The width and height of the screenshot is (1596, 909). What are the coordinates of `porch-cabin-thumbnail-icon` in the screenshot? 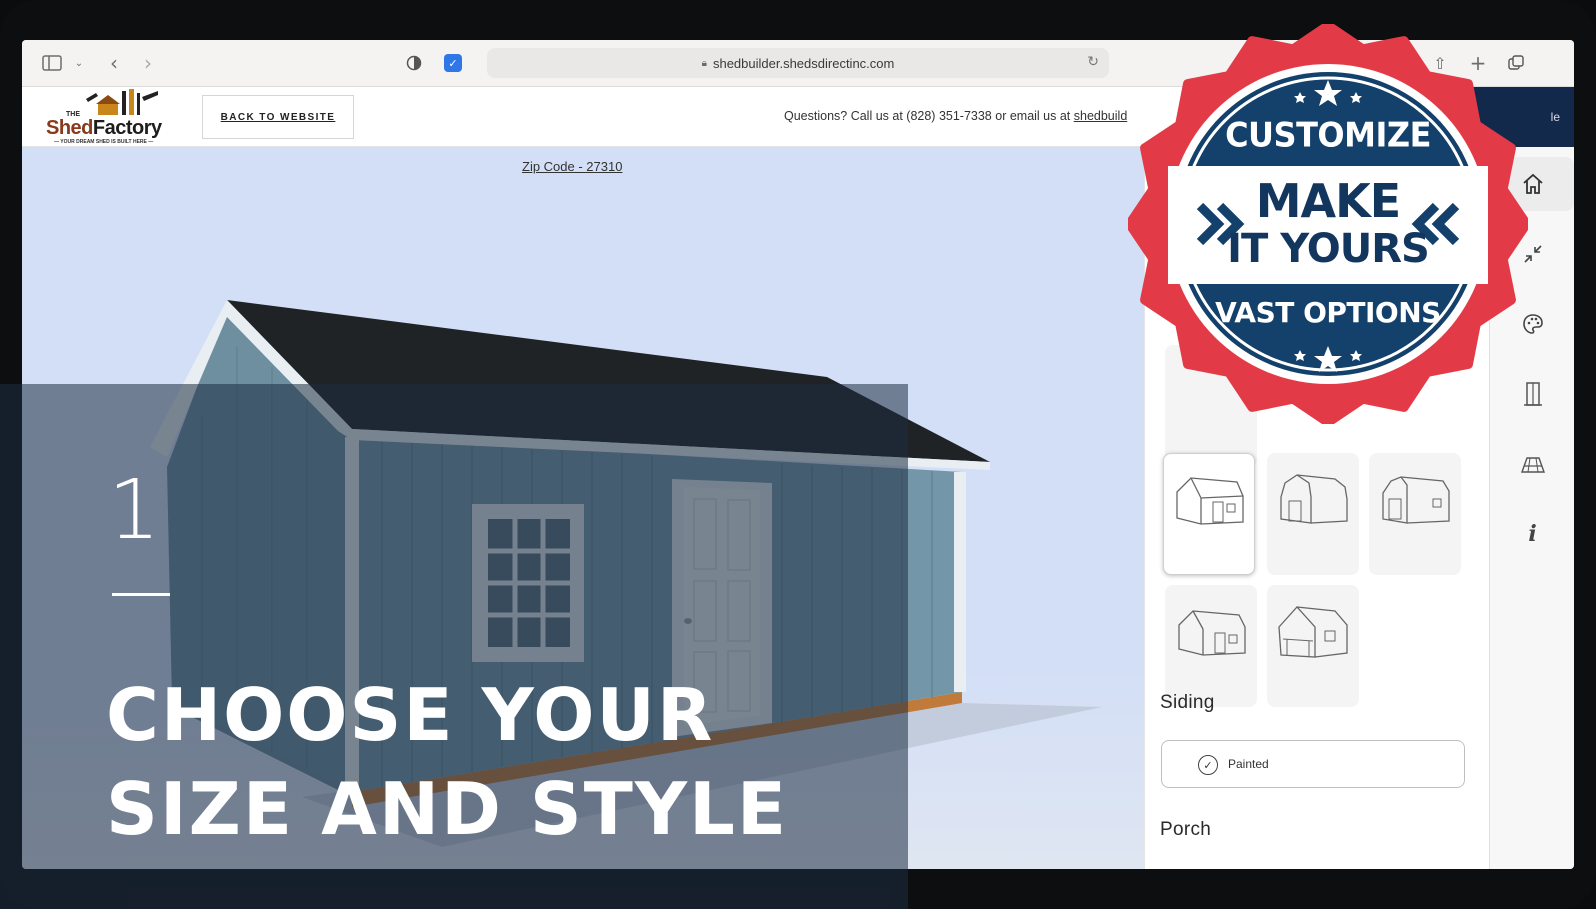 It's located at (1313, 632).